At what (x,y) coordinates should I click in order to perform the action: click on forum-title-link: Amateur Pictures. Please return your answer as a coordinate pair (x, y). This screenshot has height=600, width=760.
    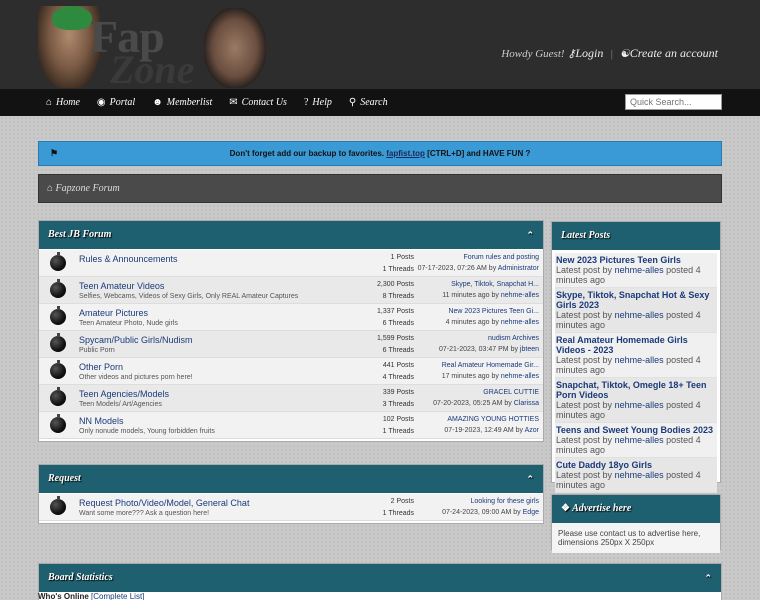
    Looking at the image, I should click on (113, 313).